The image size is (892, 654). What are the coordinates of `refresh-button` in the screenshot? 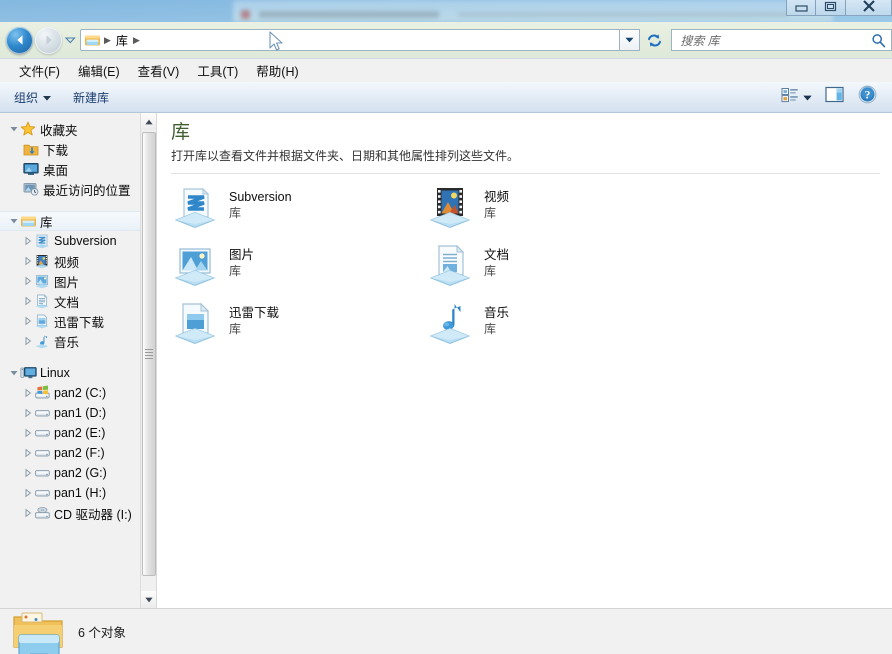 It's located at (654, 40).